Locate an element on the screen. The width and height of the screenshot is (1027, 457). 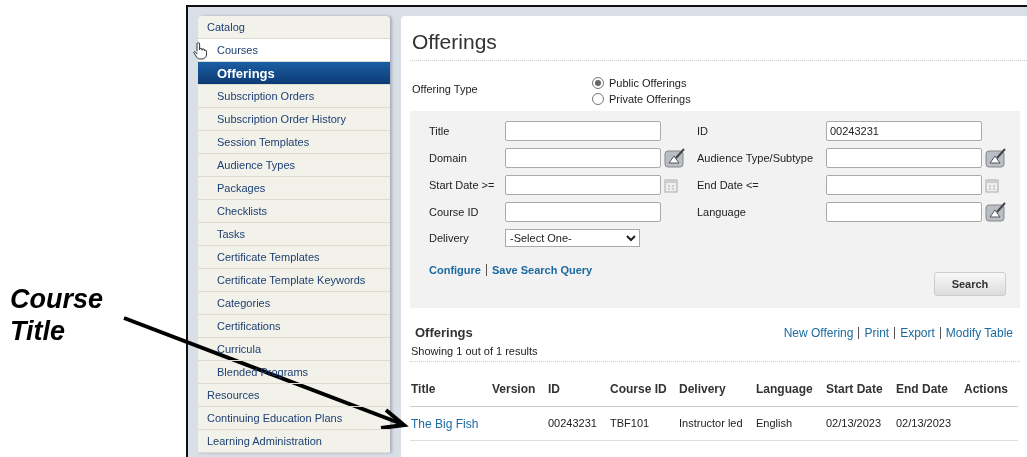
sidebar-item: Session Templates is located at coordinates (294, 142).